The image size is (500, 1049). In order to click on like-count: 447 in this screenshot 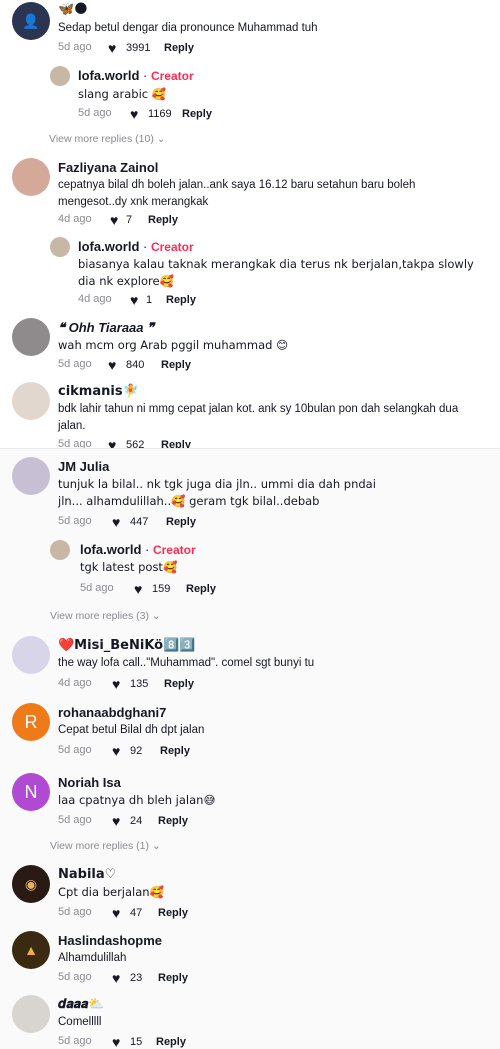, I will do `click(139, 522)`.